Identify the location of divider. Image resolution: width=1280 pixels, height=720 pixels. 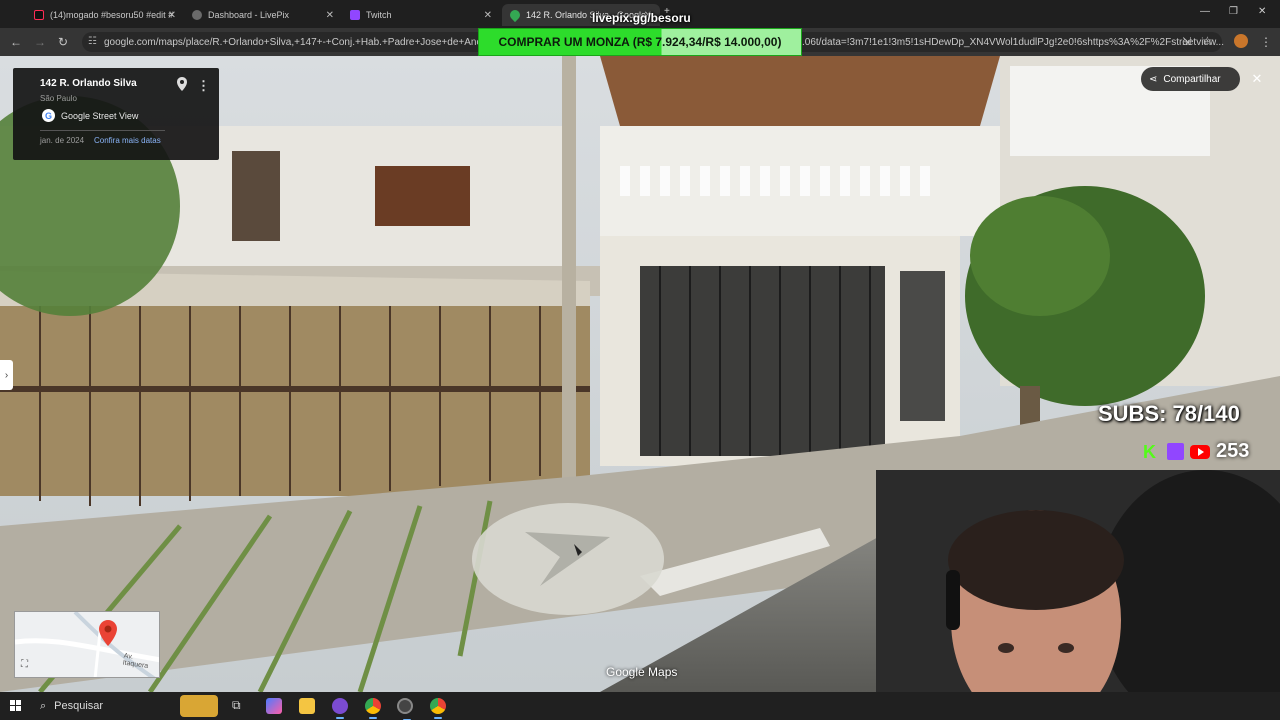
(102, 130).